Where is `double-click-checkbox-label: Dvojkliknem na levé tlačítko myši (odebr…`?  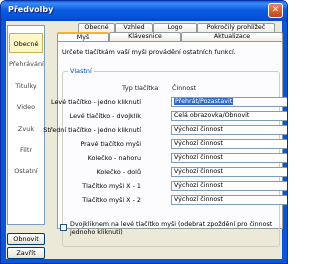
double-click-checkbox-label: Dvojkliknem na levé tlačítko myši (odebr… is located at coordinates (173, 229).